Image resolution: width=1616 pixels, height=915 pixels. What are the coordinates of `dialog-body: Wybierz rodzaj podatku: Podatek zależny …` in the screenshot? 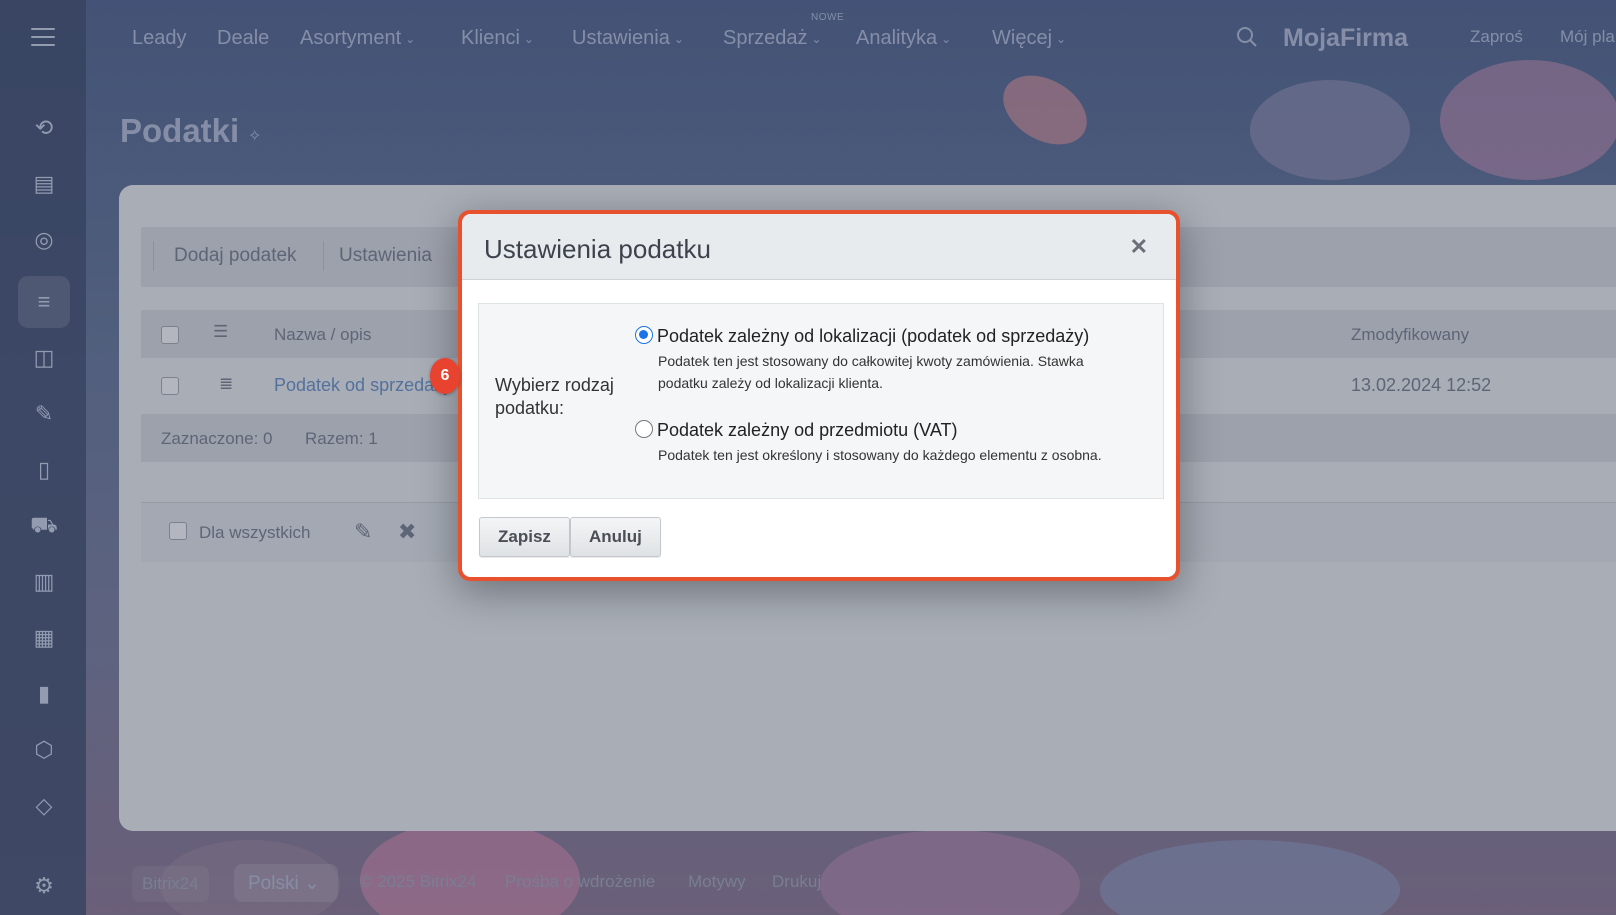 It's located at (821, 401).